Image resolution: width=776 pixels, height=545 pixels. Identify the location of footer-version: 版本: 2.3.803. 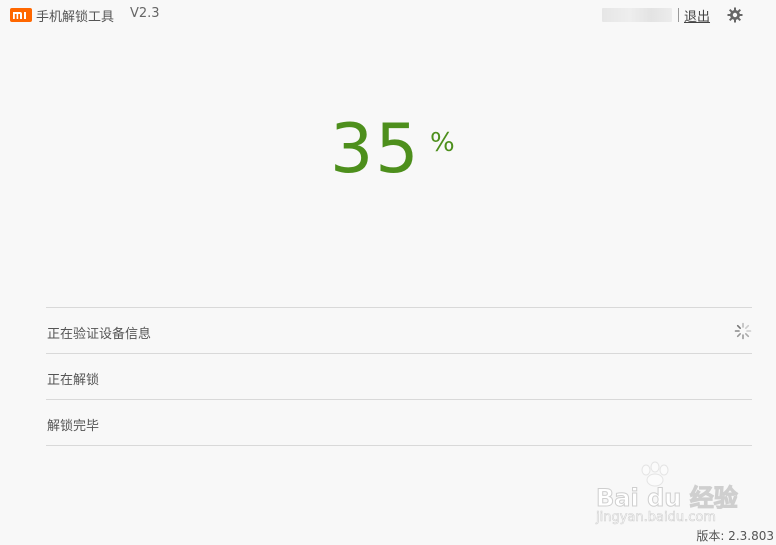
(735, 536).